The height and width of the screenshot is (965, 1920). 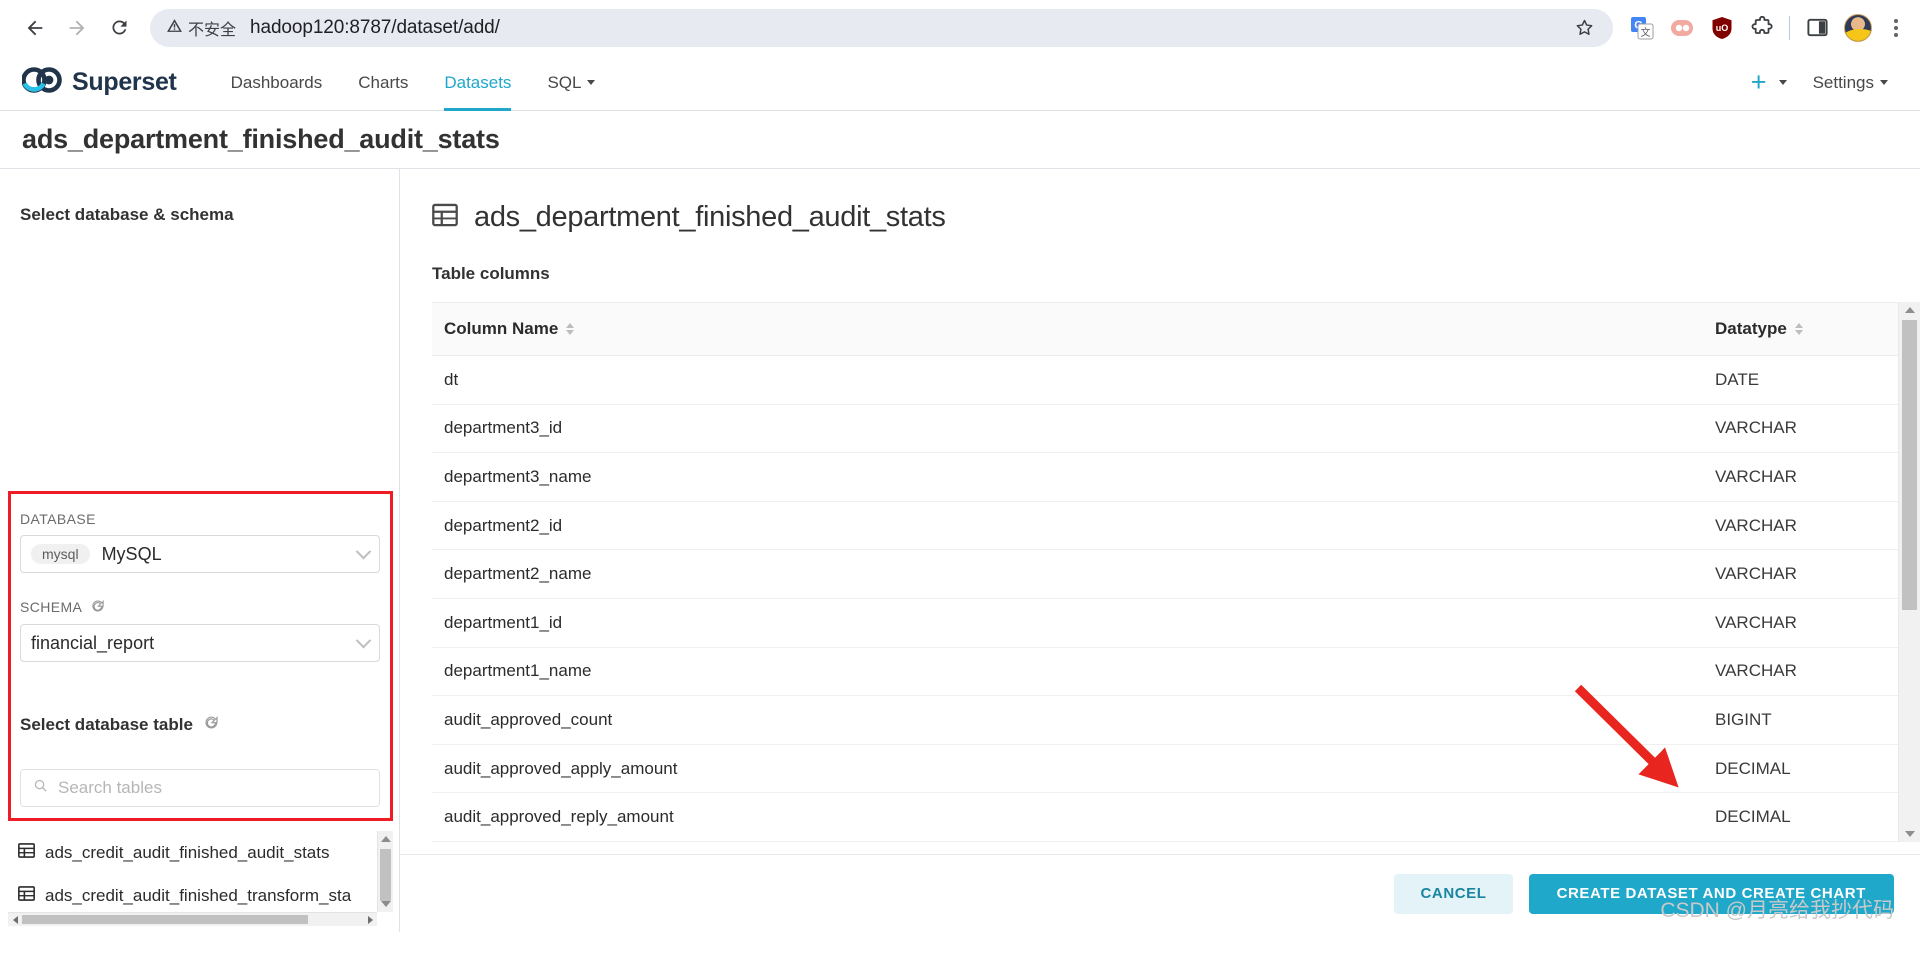 What do you see at coordinates (383, 83) in the screenshot?
I see `nav-item-charts: Charts` at bounding box center [383, 83].